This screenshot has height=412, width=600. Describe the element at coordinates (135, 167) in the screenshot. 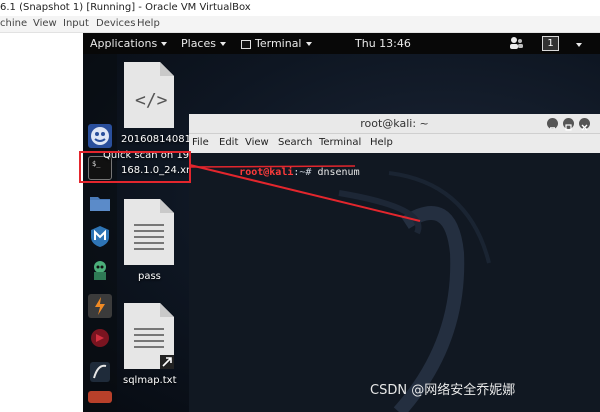

I see `highlight-box-terminal-icon` at that location.